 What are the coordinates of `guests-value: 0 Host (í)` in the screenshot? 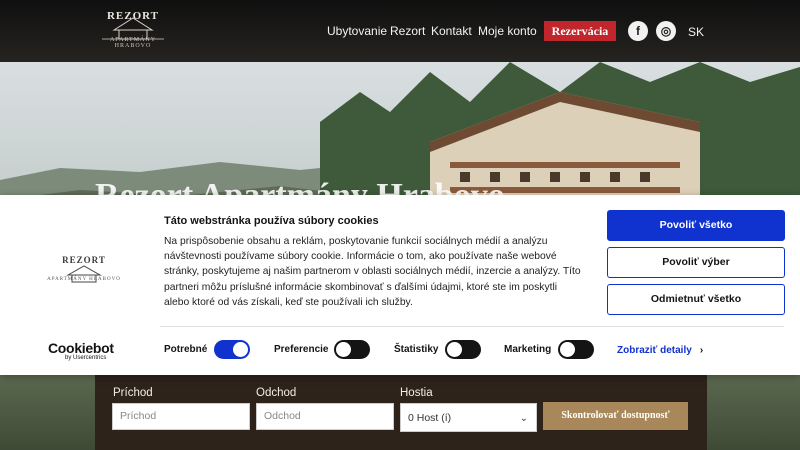 It's located at (430, 418).